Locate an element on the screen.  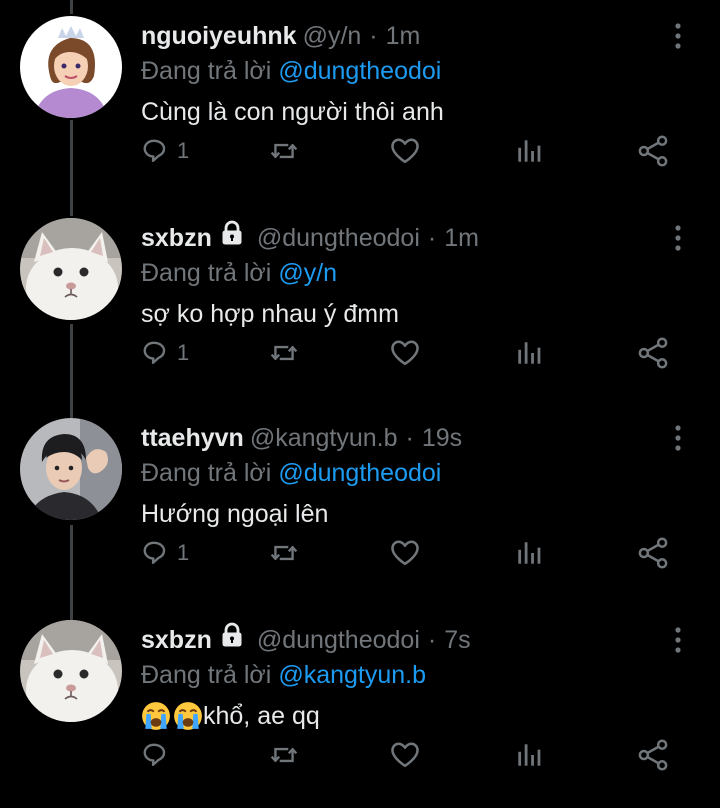
replying-to-mention: @y/n is located at coordinates (307, 273).